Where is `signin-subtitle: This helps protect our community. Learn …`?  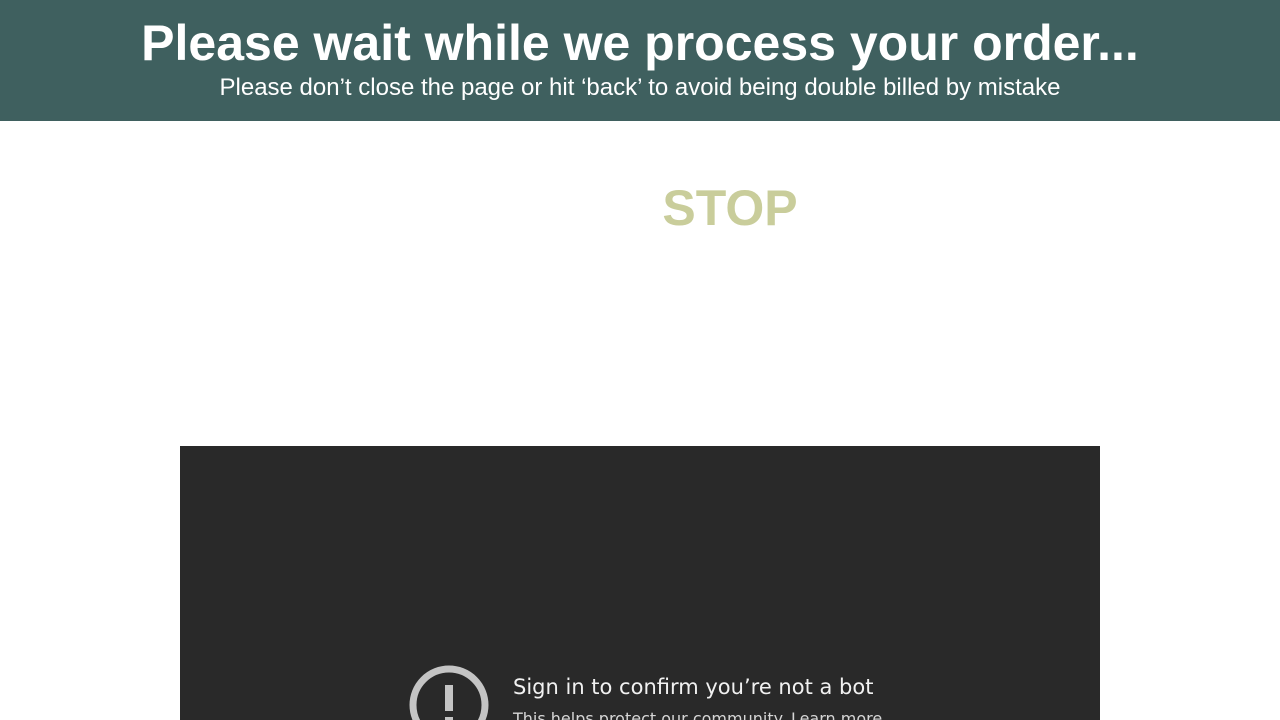
signin-subtitle: This helps protect our community. Learn … is located at coordinates (697, 714).